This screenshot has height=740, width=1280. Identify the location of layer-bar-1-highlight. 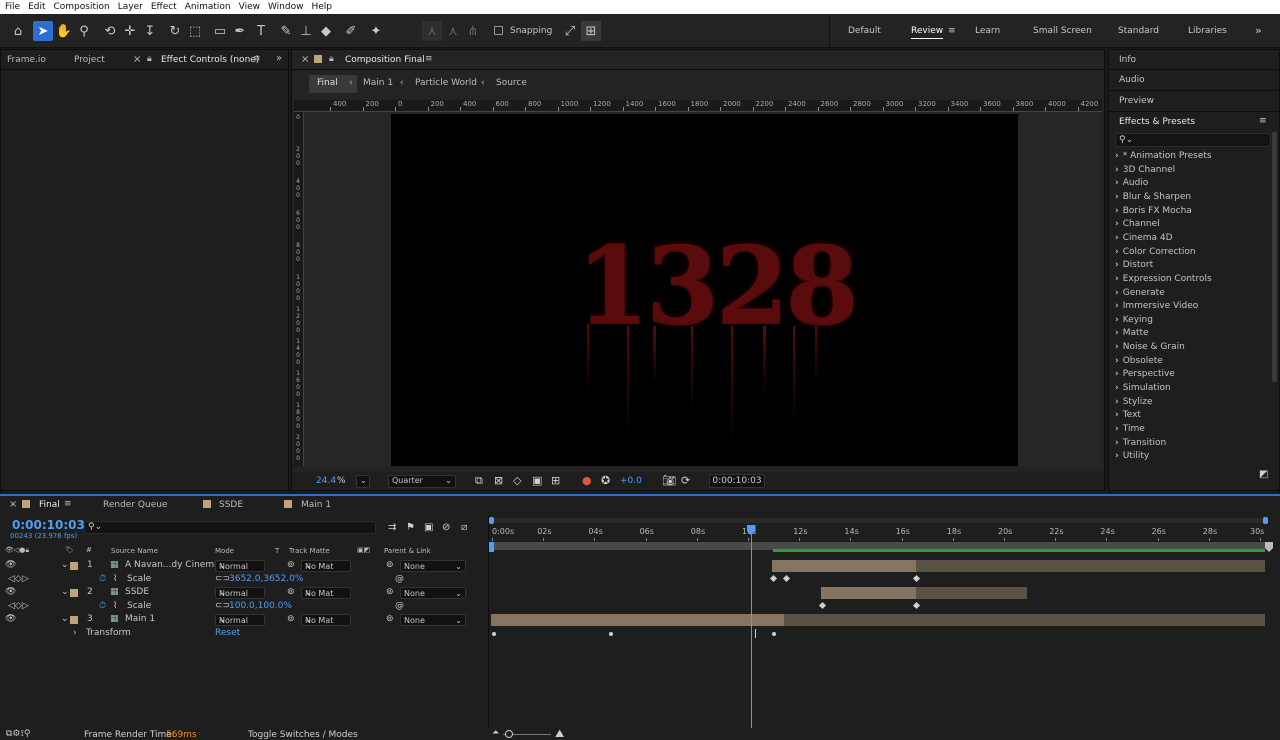
(844, 566).